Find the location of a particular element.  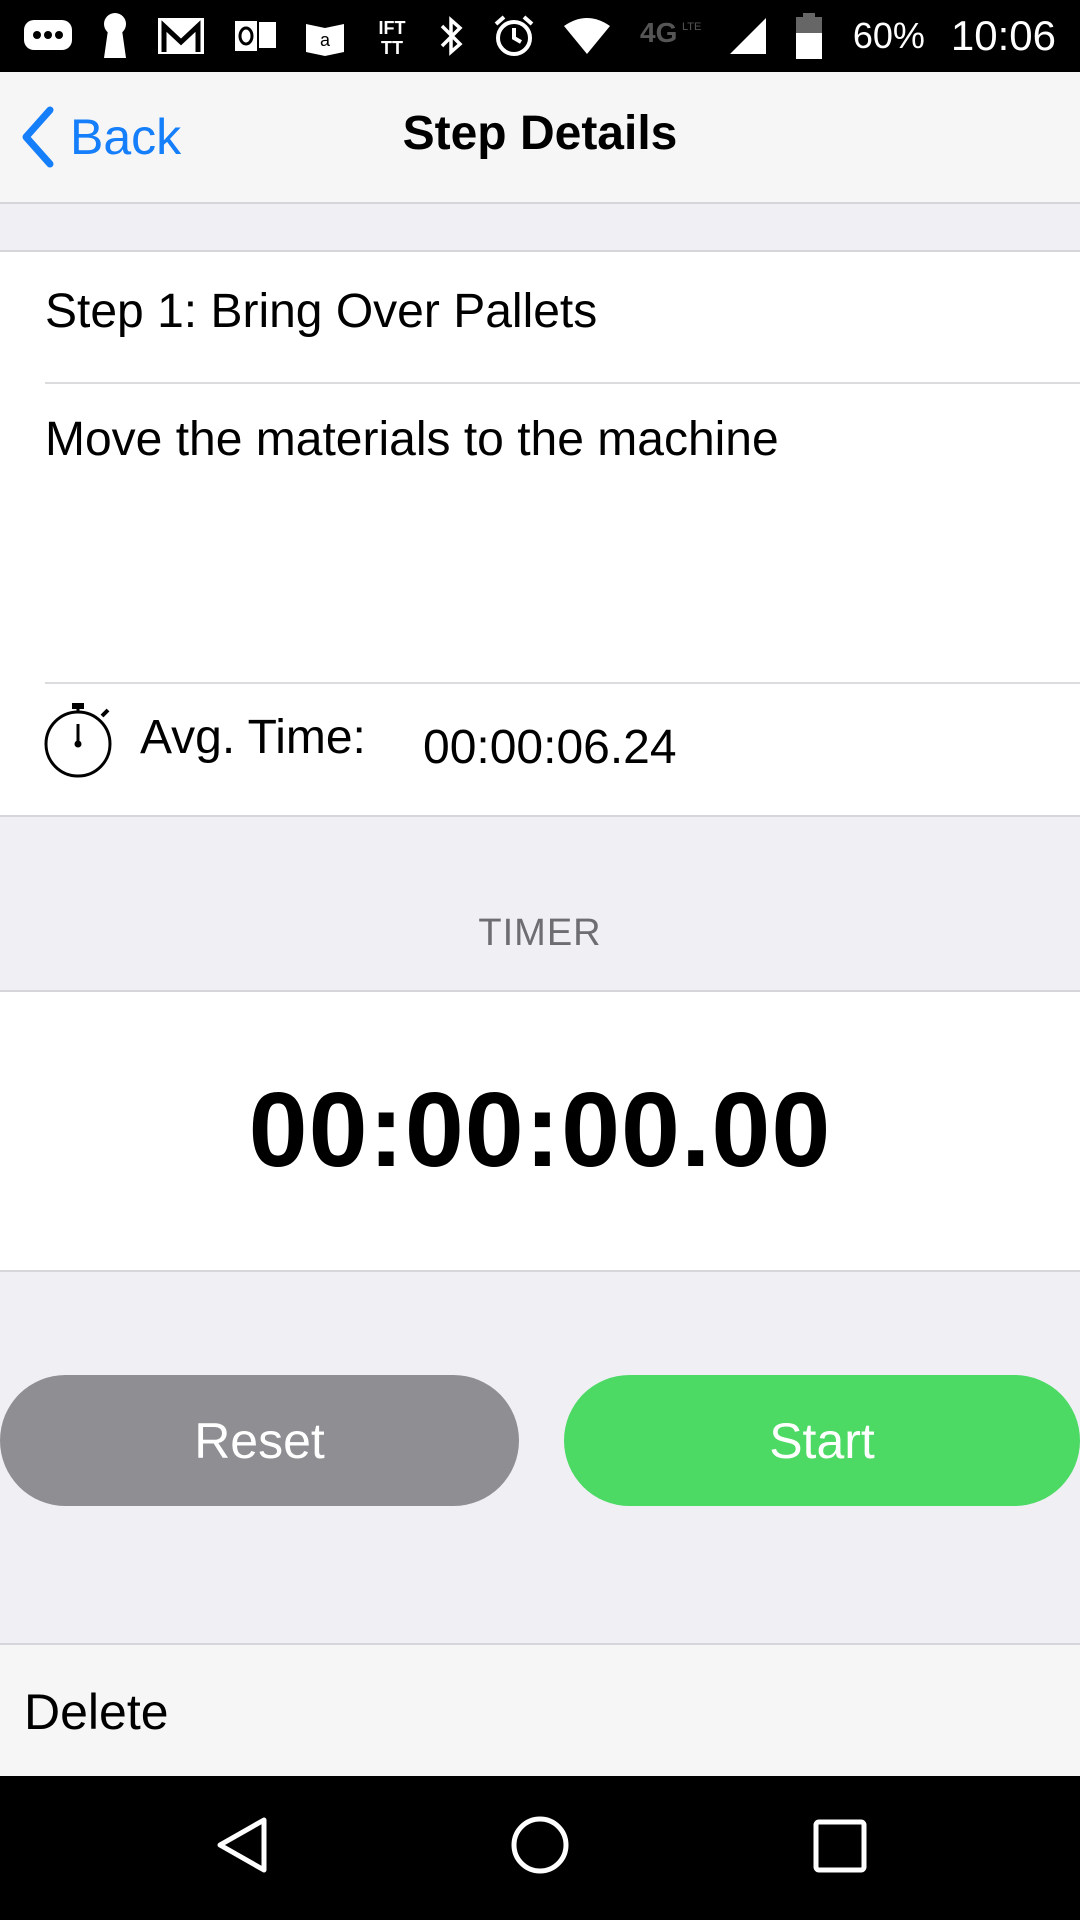

back-triangle-icon is located at coordinates (242, 1845).